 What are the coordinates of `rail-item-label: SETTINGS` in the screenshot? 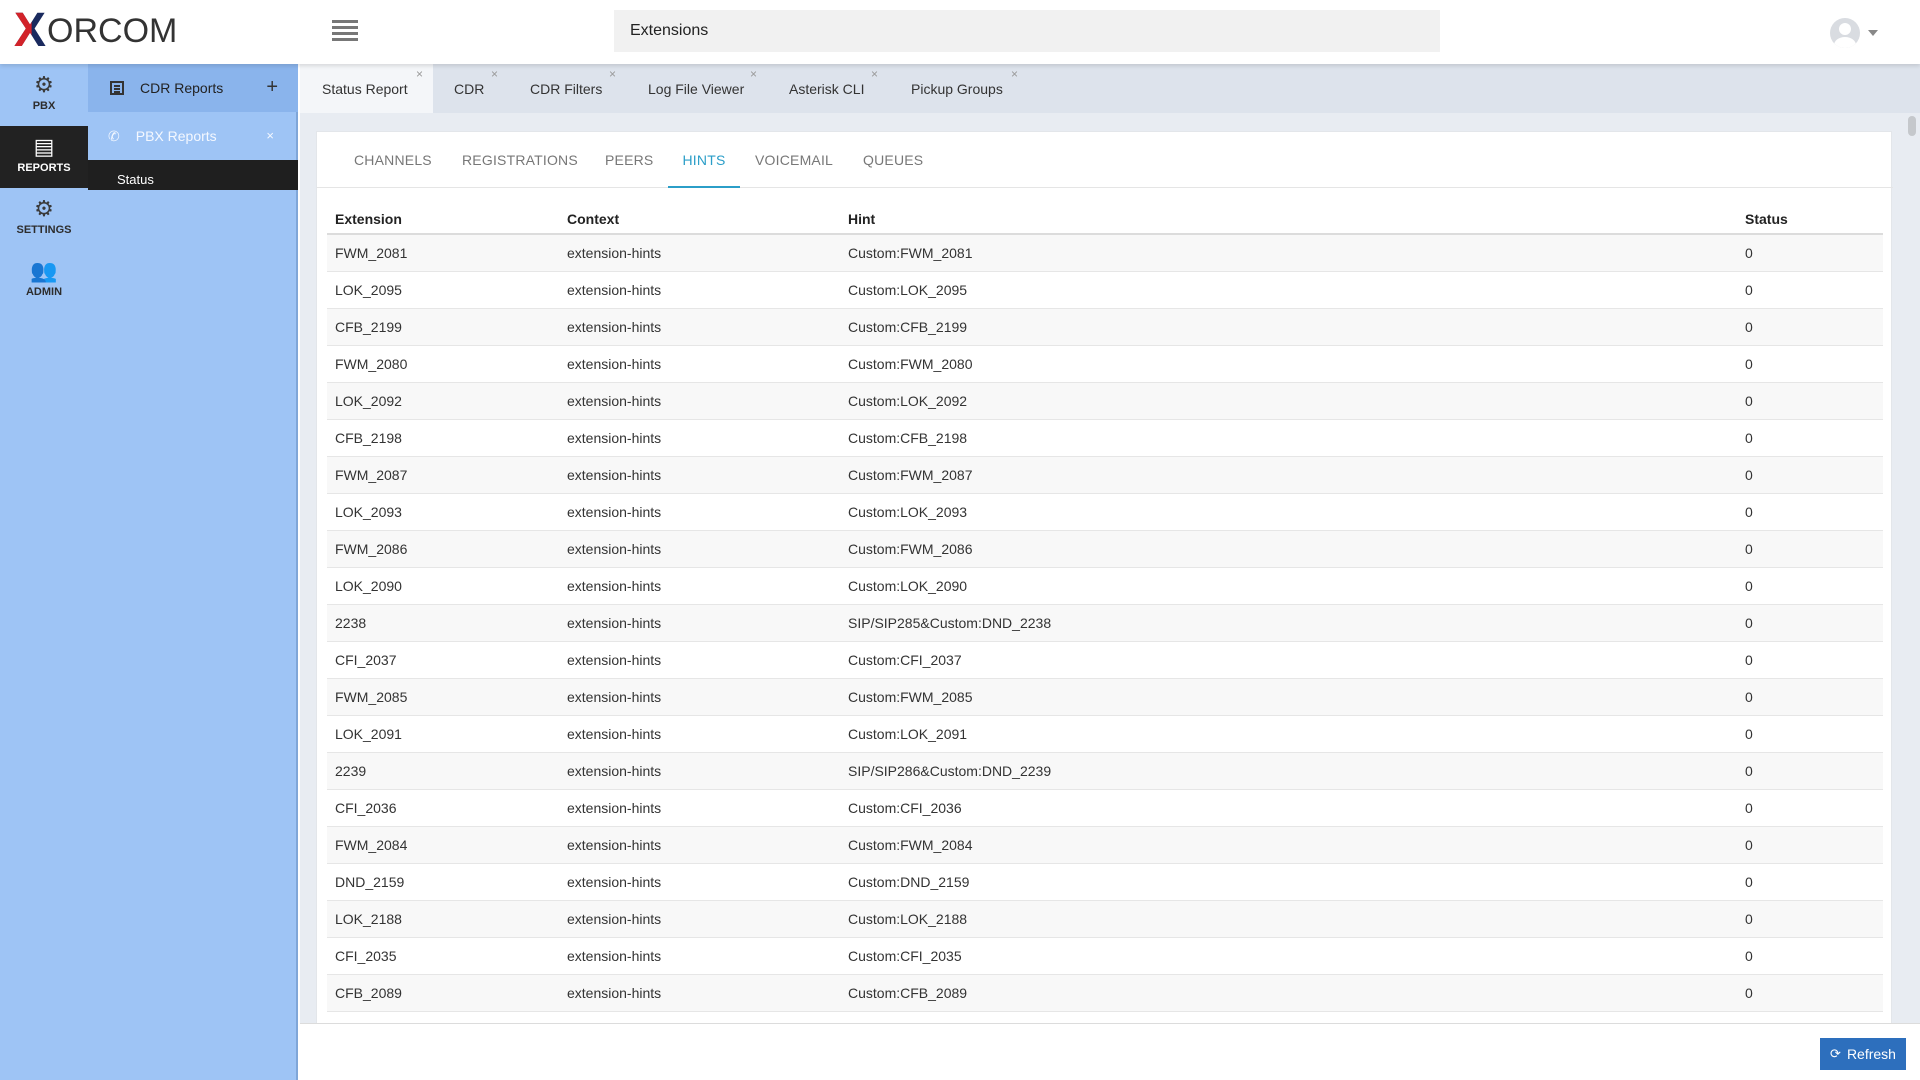 It's located at (44, 230).